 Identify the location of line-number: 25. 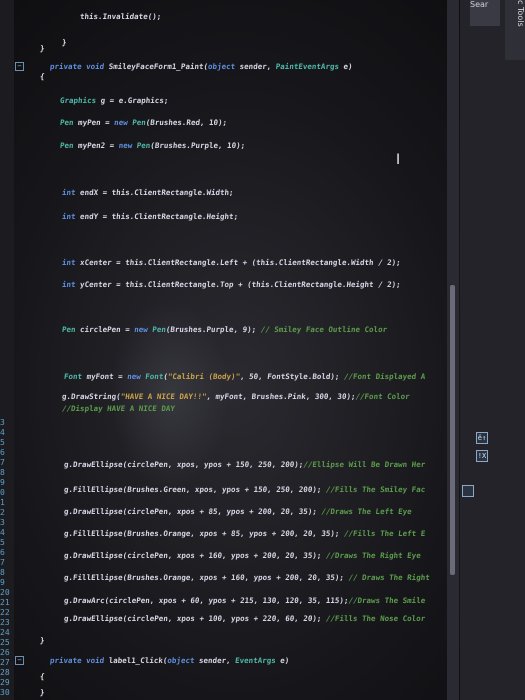
(5, 642).